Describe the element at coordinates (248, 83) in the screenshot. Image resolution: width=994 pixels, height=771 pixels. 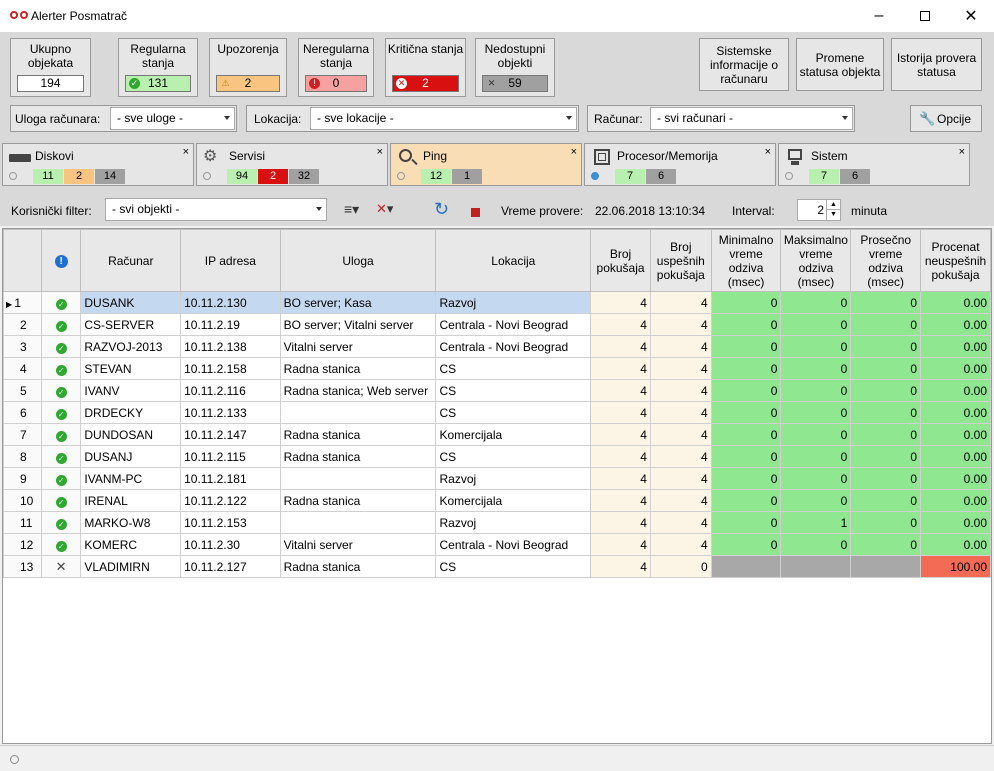
I see `warnings-value: ⚠ 2` at that location.